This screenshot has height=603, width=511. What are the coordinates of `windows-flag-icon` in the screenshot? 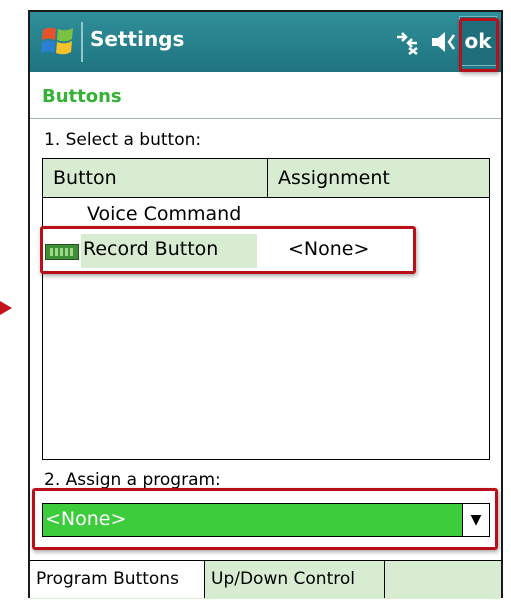 It's located at (58, 41).